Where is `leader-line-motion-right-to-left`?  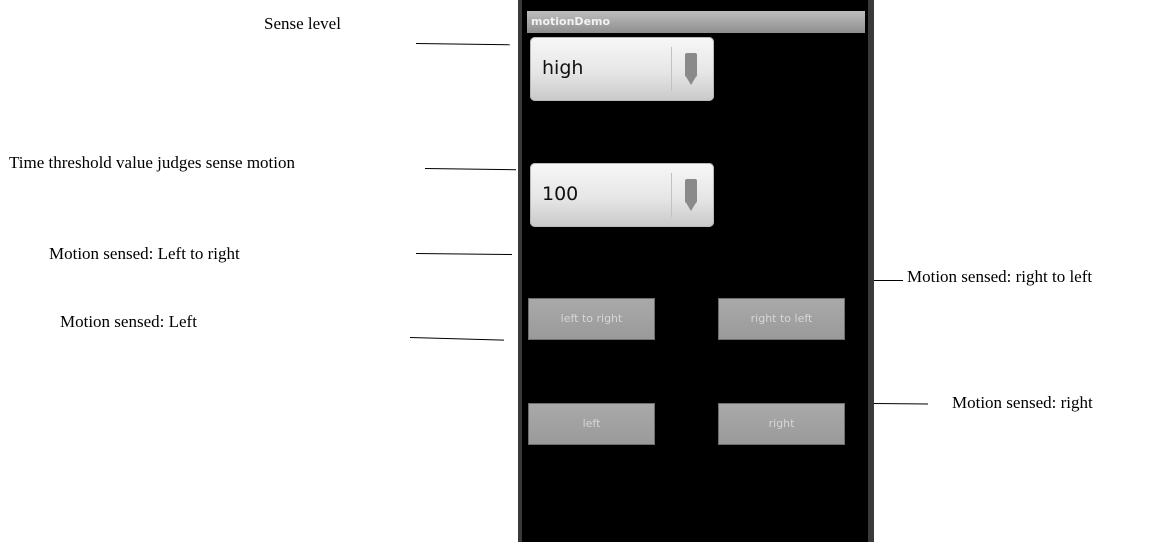
leader-line-motion-right-to-left is located at coordinates (886, 280).